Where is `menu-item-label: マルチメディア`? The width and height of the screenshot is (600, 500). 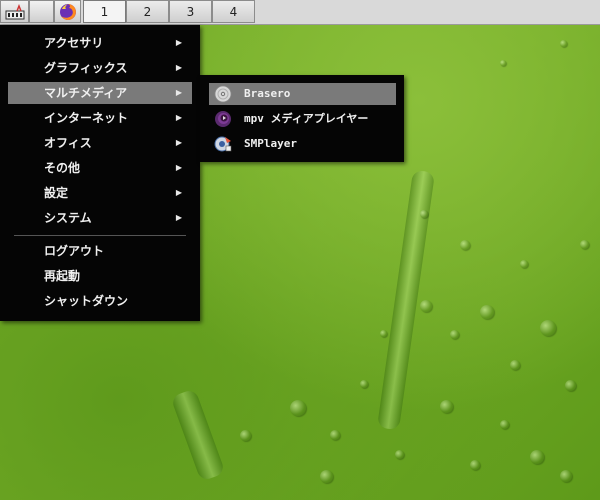
menu-item-label: マルチメディア is located at coordinates (86, 93).